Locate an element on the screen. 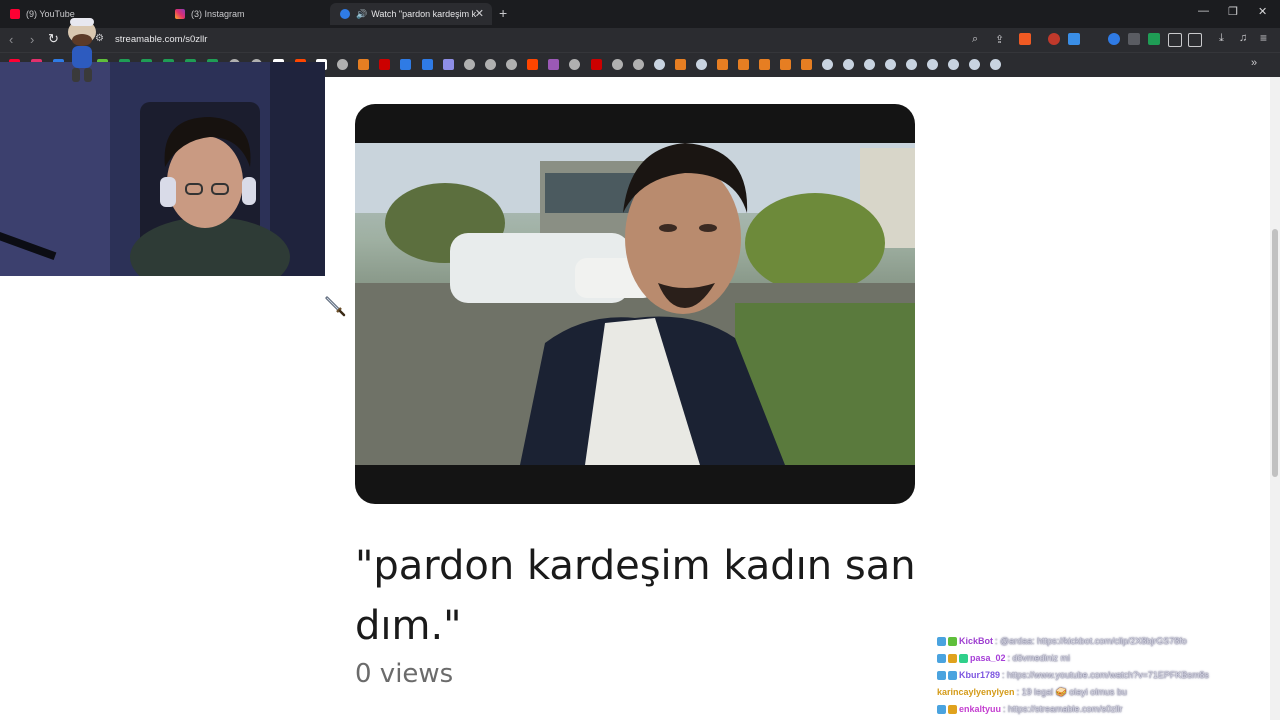 Image resolution: width=1280 pixels, height=720 pixels. chat-username: Kbur1789 is located at coordinates (980, 675).